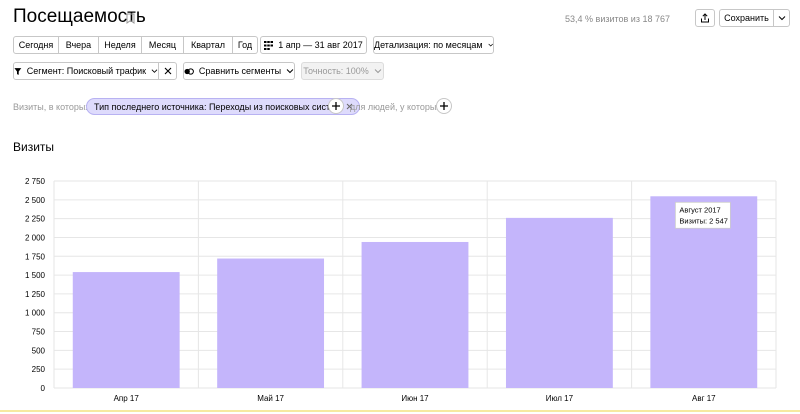 Image resolution: width=800 pixels, height=414 pixels. I want to click on compare-segments-icon, so click(189, 71).